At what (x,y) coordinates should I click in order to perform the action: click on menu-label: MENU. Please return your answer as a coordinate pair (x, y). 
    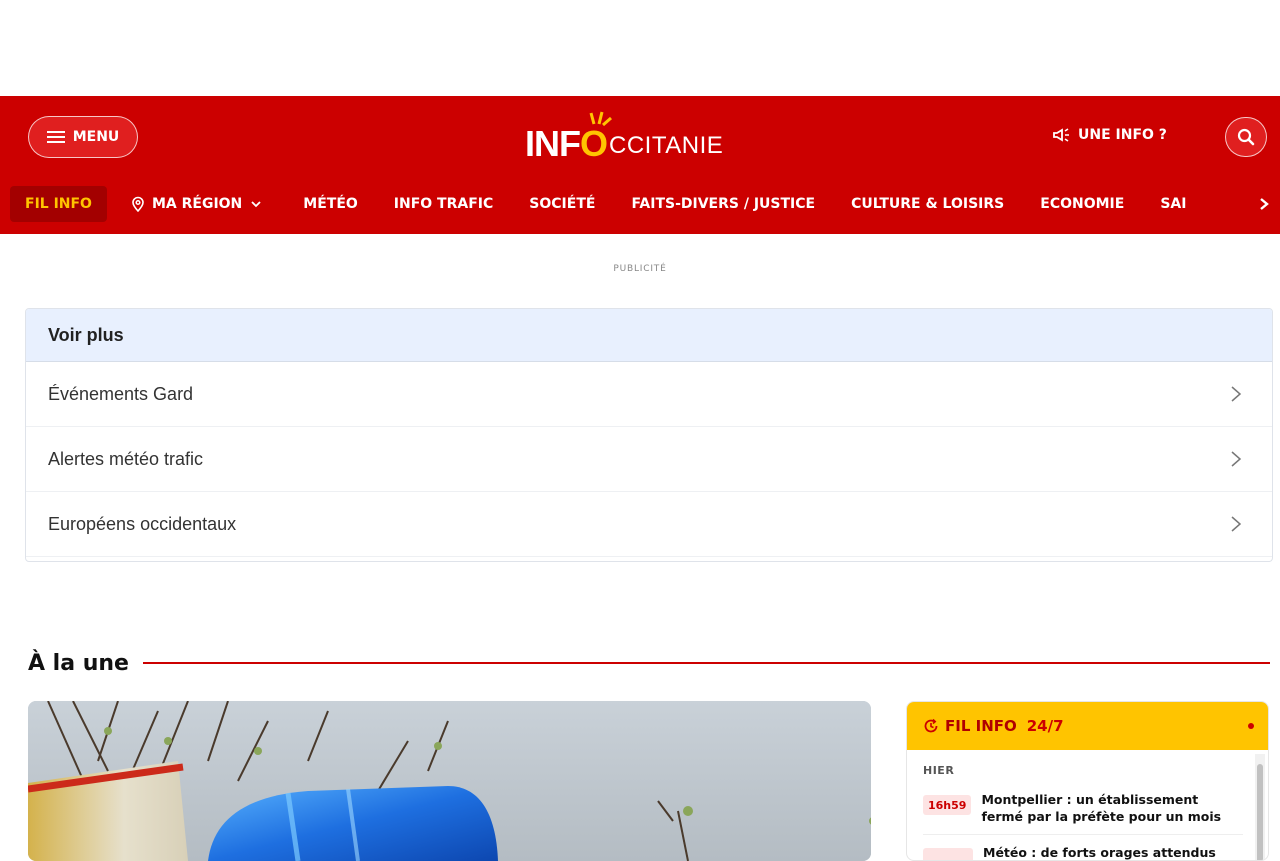
    Looking at the image, I should click on (96, 137).